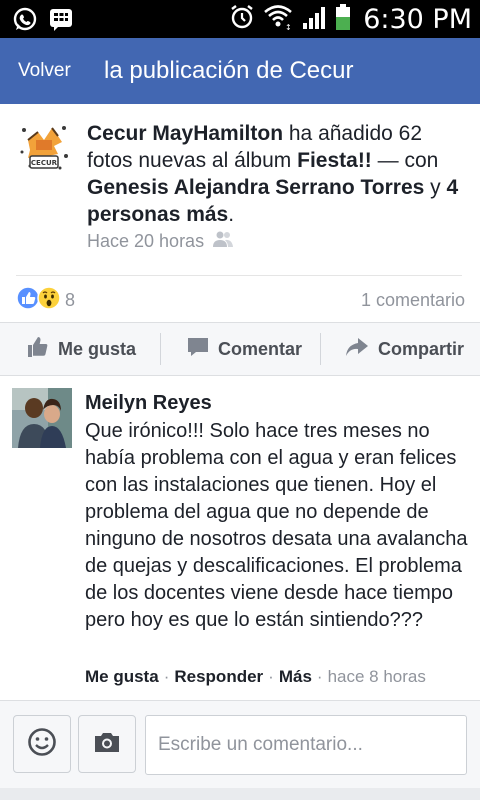  Describe the element at coordinates (44, 71) in the screenshot. I see `back-button: Volver` at that location.